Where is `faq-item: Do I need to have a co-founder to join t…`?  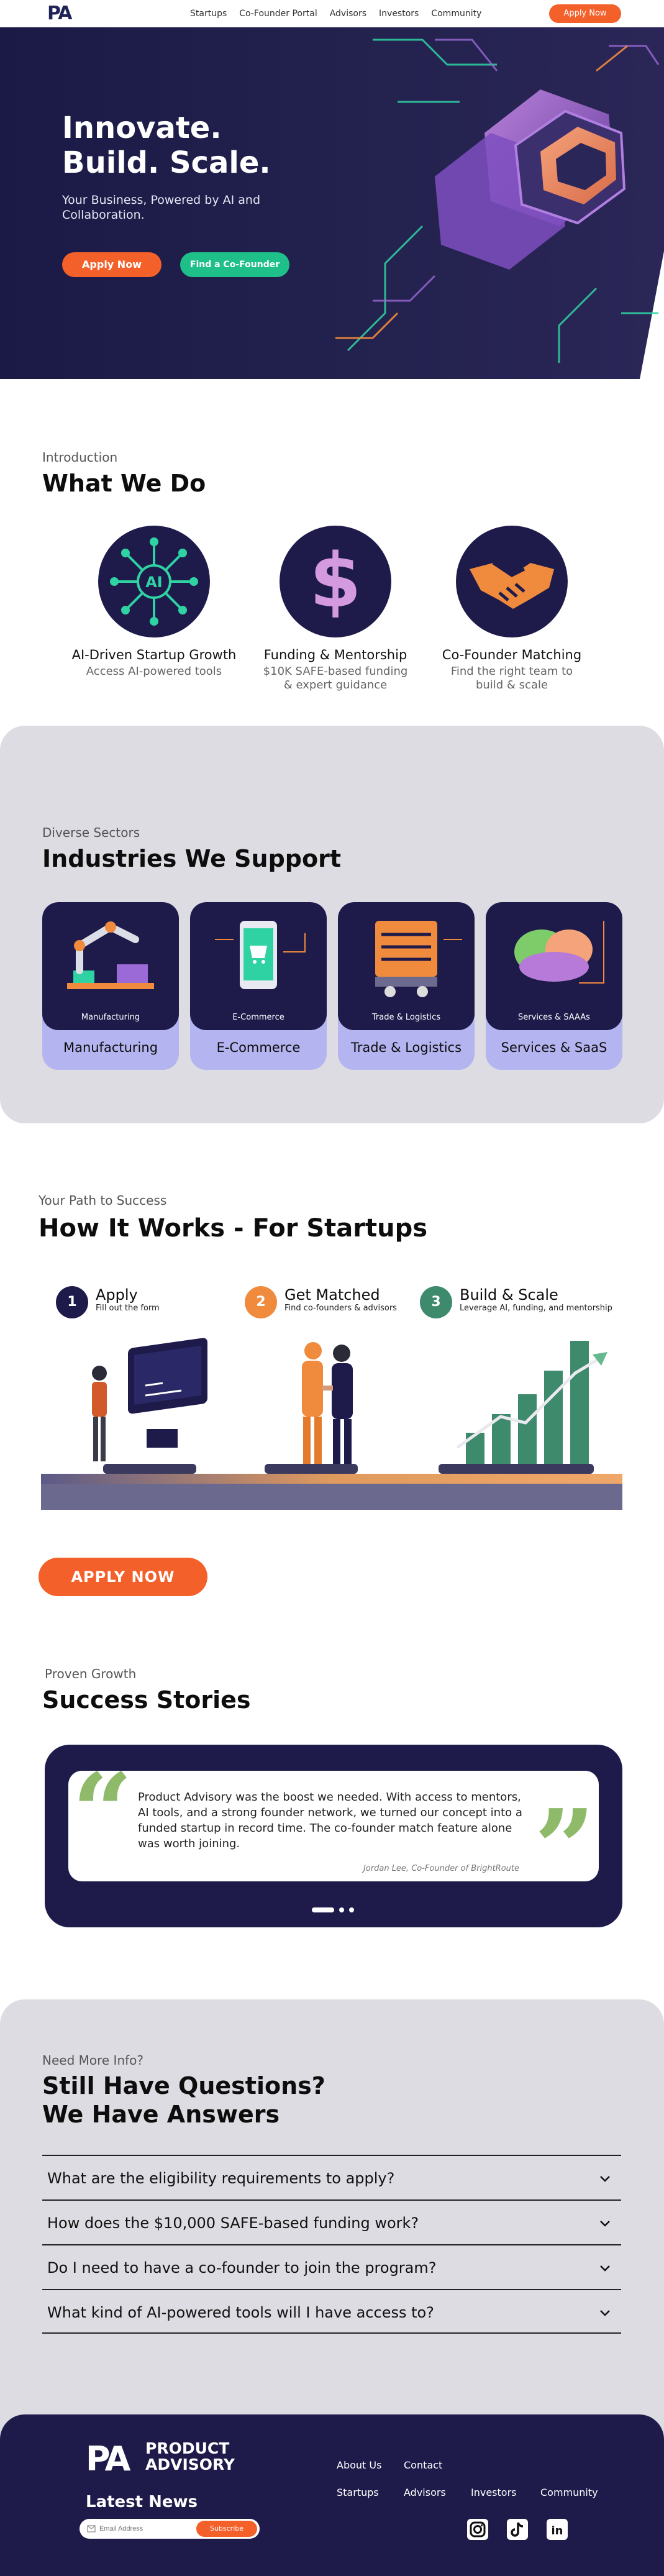
faq-item: Do I need to have a co-founder to join t… is located at coordinates (332, 2266).